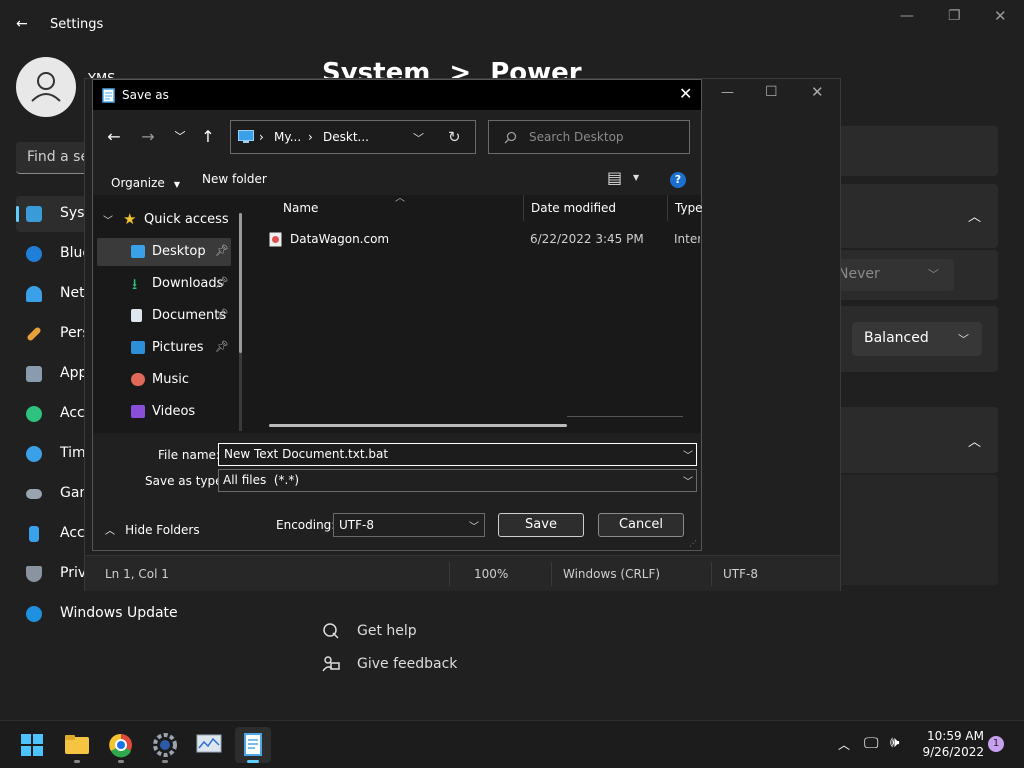  I want to click on forward-arrow-icon: →, so click(148, 137).